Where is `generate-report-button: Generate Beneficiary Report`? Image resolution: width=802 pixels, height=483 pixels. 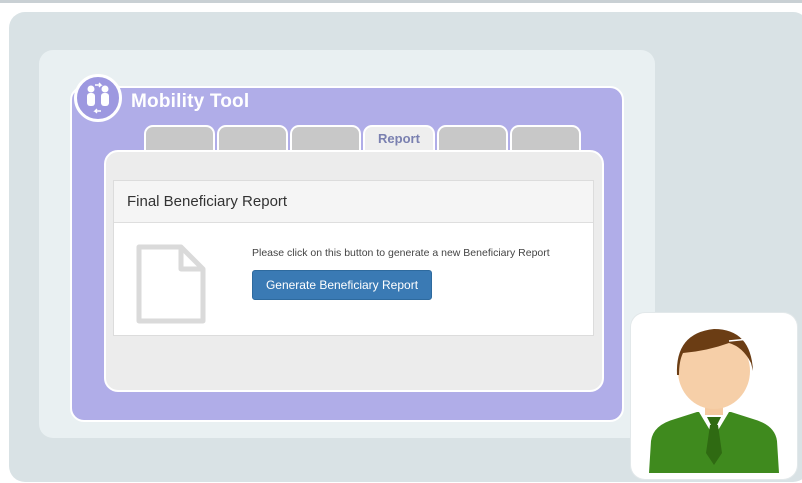 generate-report-button: Generate Beneficiary Report is located at coordinates (342, 285).